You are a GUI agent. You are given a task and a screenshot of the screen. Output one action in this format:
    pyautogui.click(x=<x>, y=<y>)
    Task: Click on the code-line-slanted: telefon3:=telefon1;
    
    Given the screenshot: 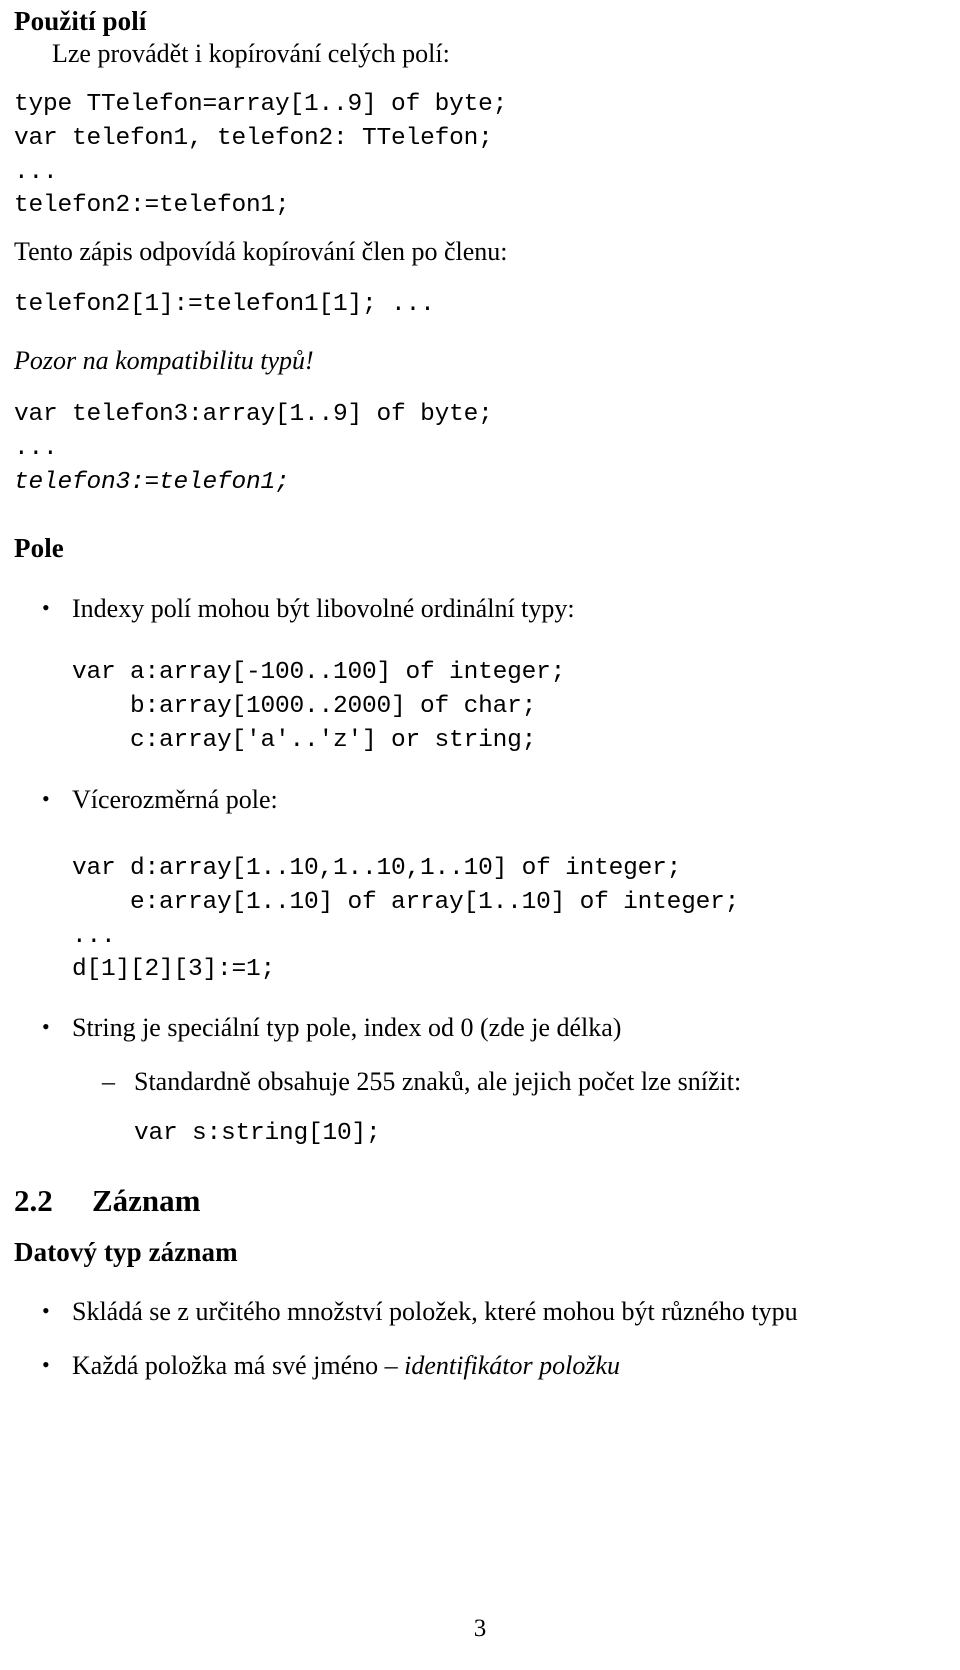 What is the action you would take?
    pyautogui.click(x=152, y=482)
    